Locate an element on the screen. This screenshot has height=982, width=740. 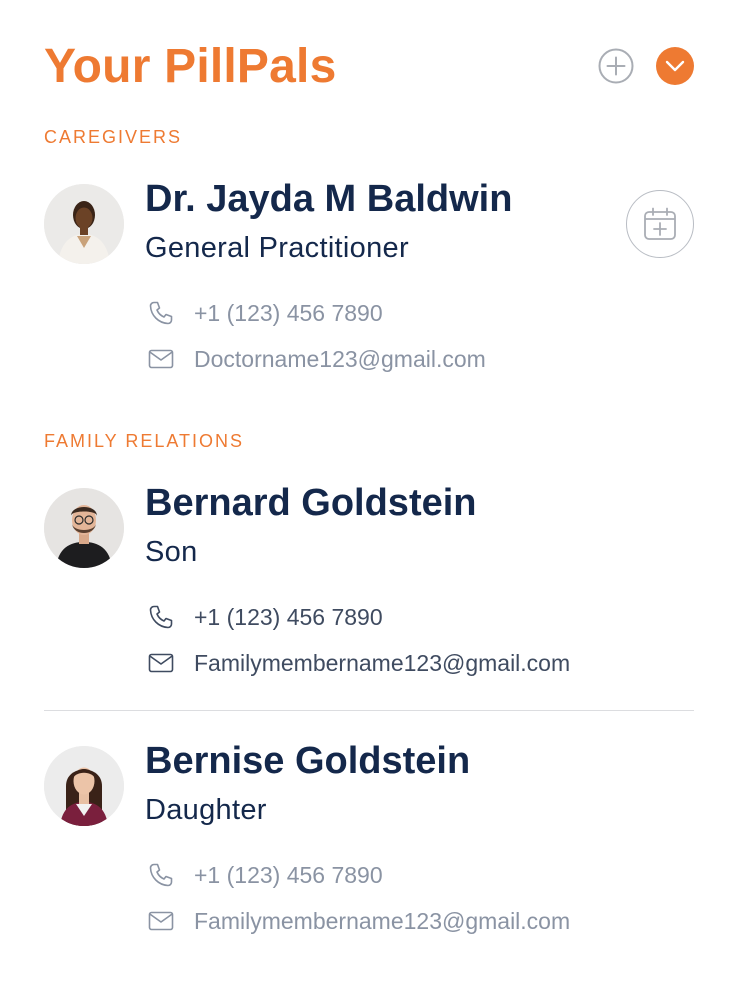
add-pal-button is located at coordinates (616, 66).